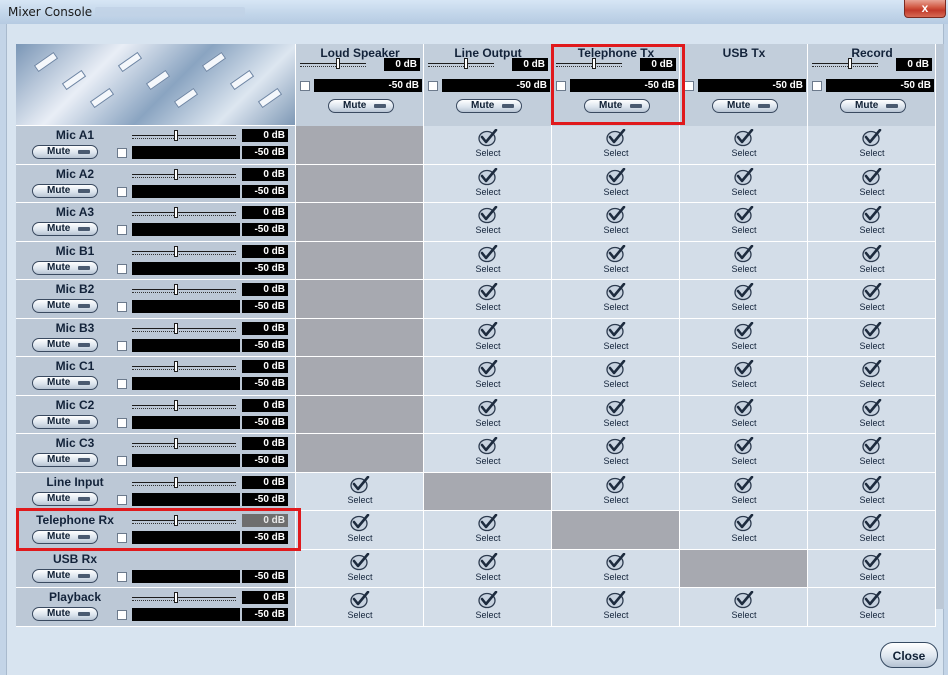 The image size is (948, 675). I want to click on window-close-button: x, so click(925, 9).